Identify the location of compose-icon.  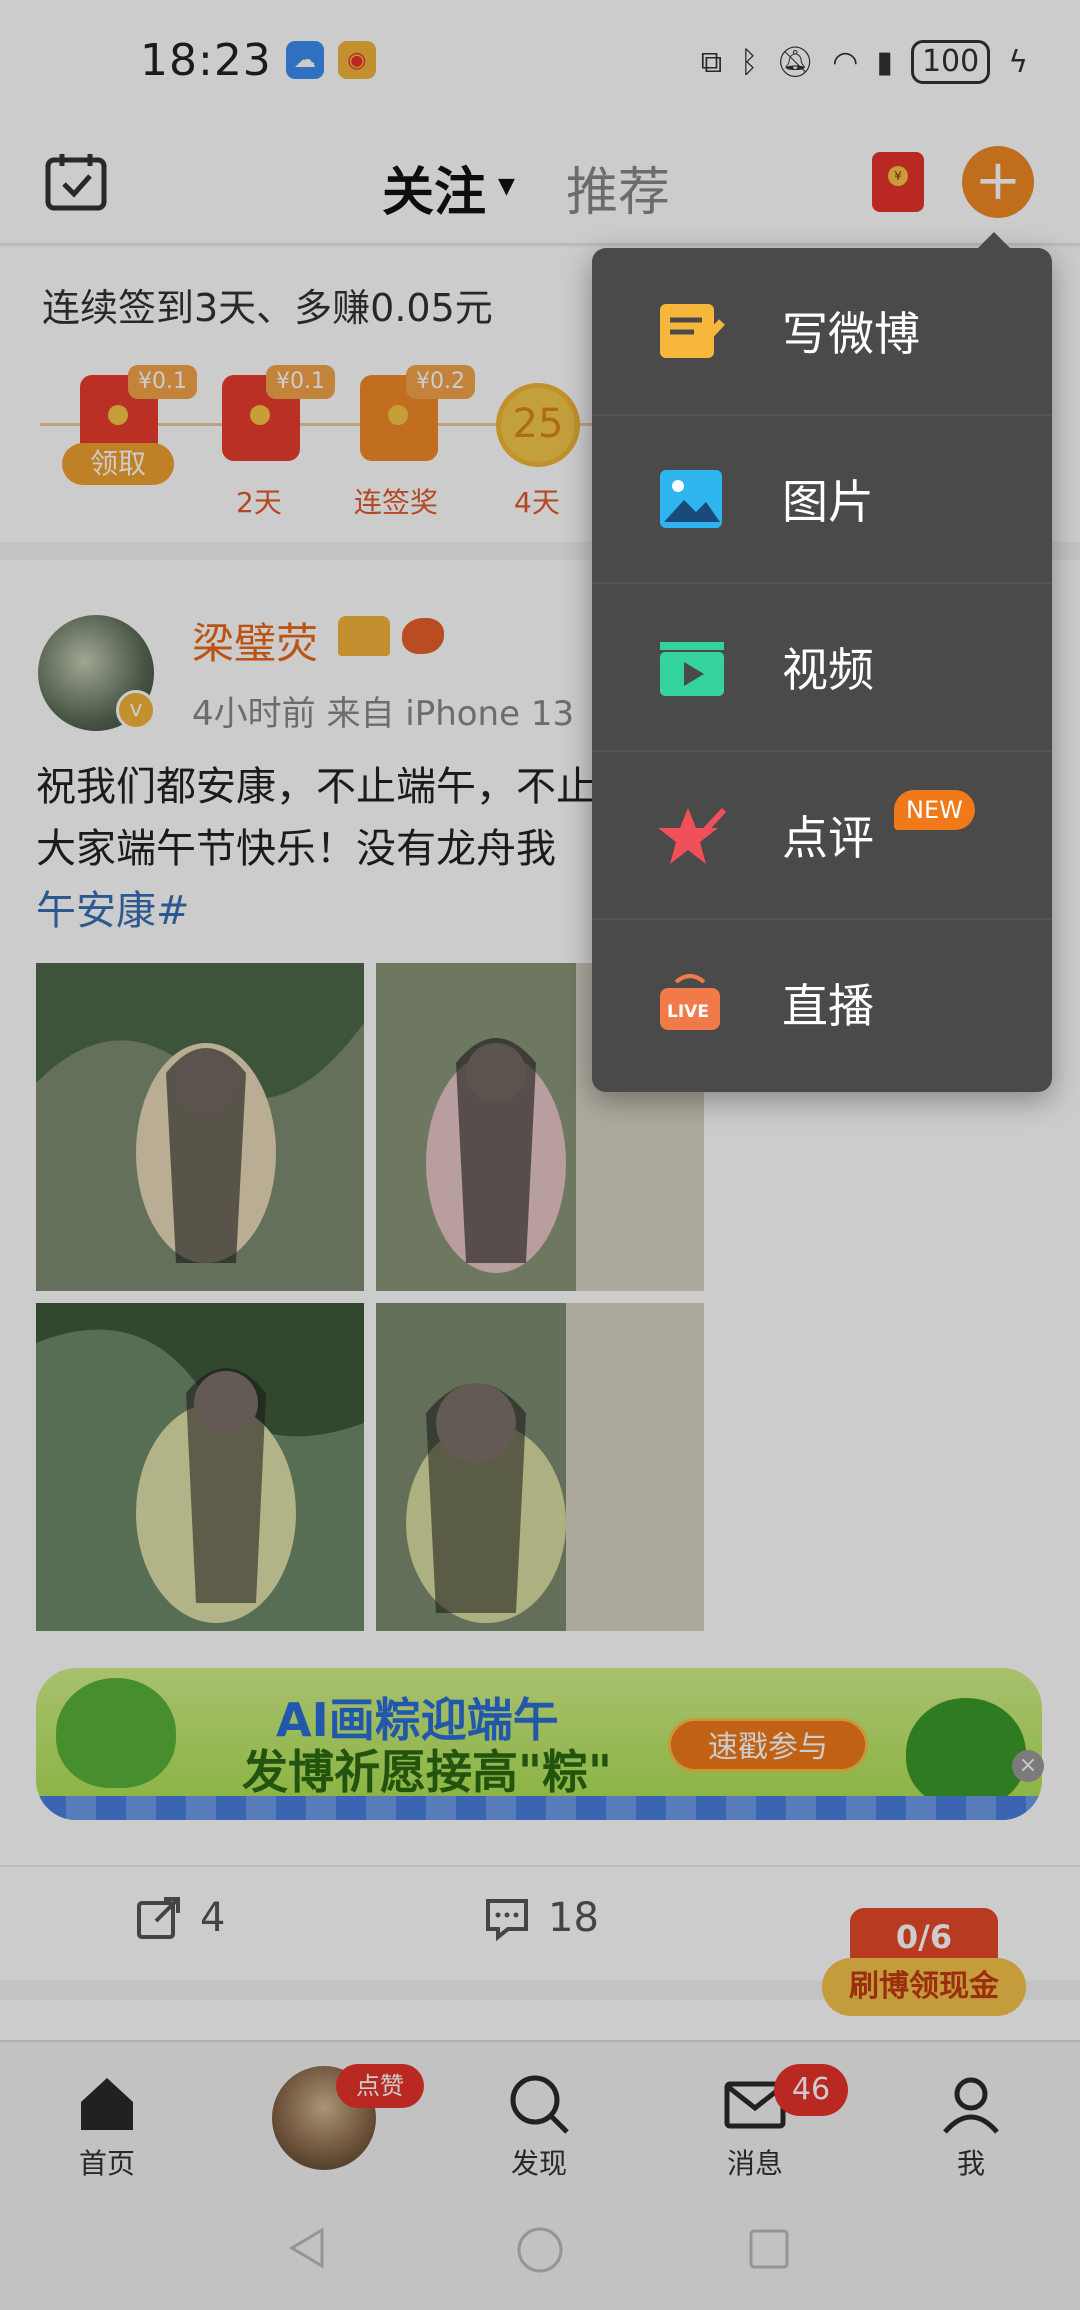
(692, 331).